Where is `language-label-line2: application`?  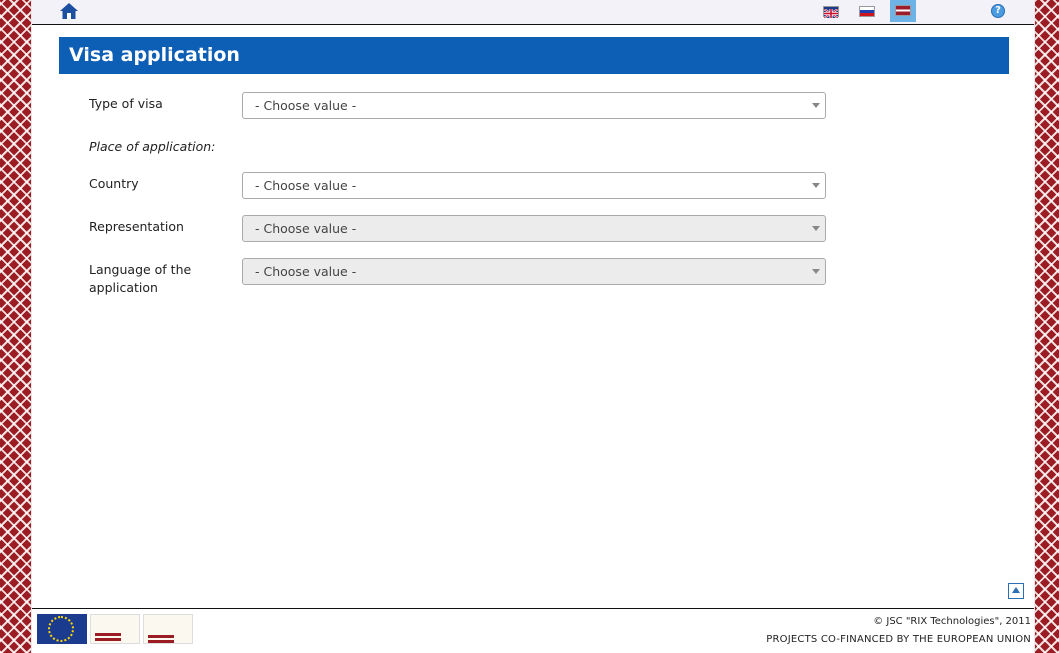
language-label-line2: application is located at coordinates (123, 287).